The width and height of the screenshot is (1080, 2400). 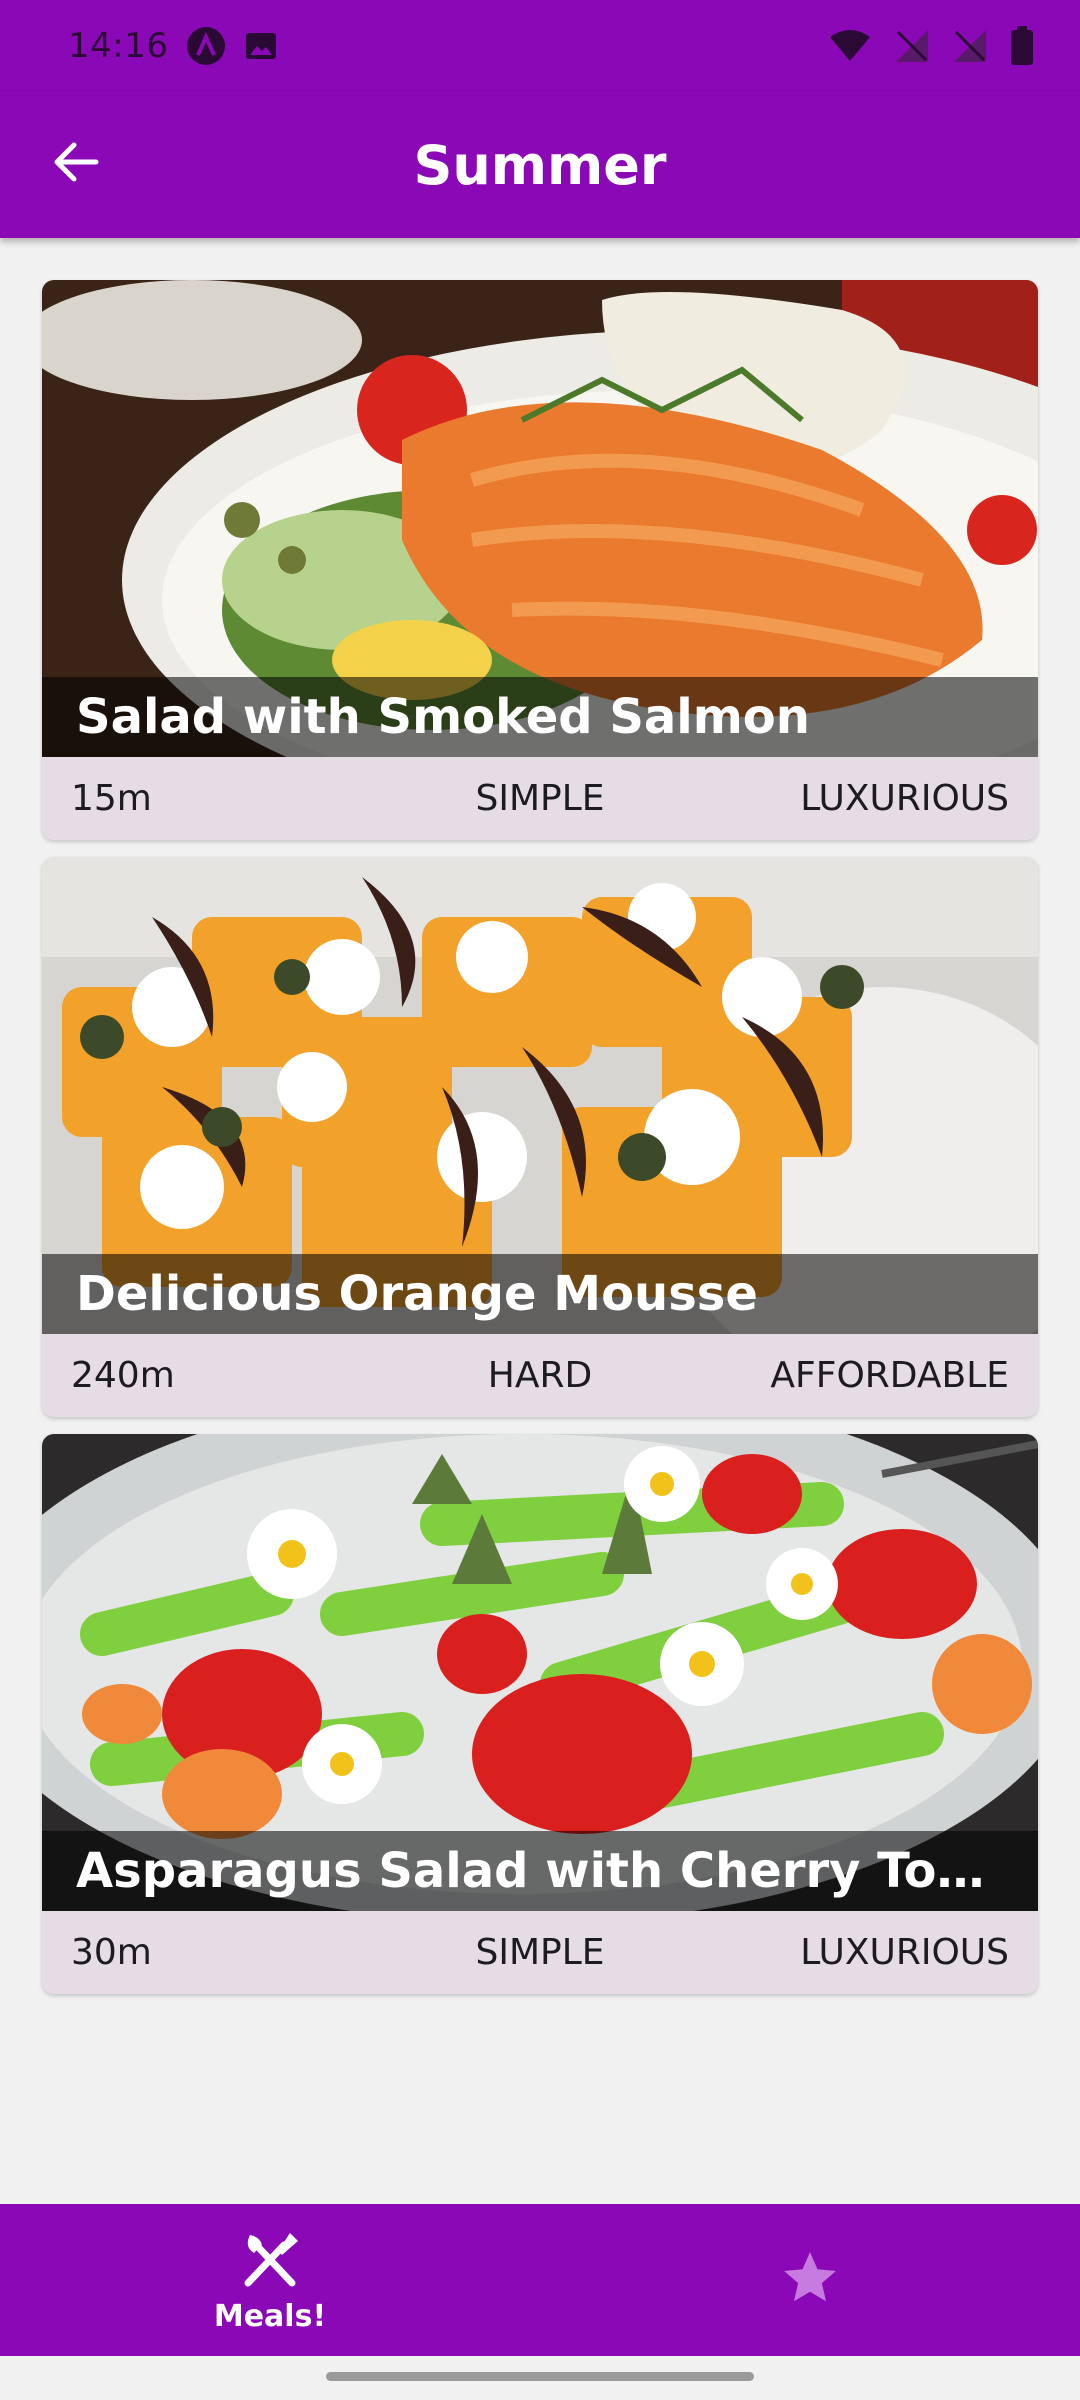 I want to click on nav-item-favorites, so click(x=810, y=2280).